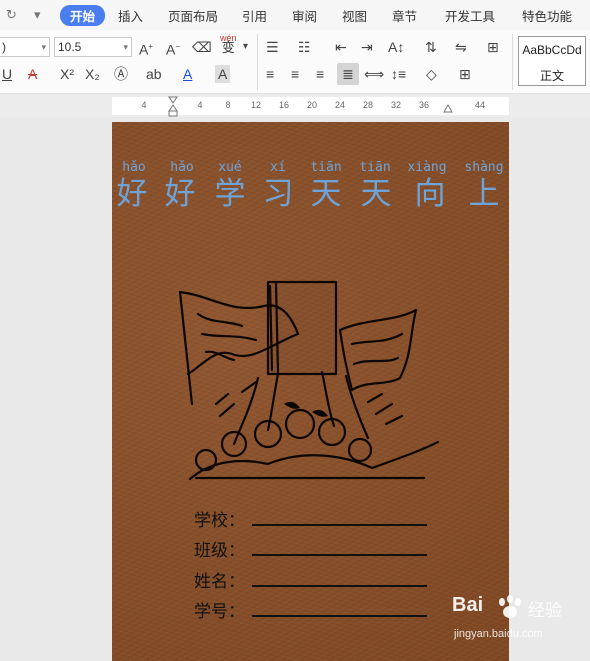 This screenshot has height=661, width=590. I want to click on horizontal-ruler: 4 4 8 12 16 20 24 28 32 36 44, so click(295, 106).